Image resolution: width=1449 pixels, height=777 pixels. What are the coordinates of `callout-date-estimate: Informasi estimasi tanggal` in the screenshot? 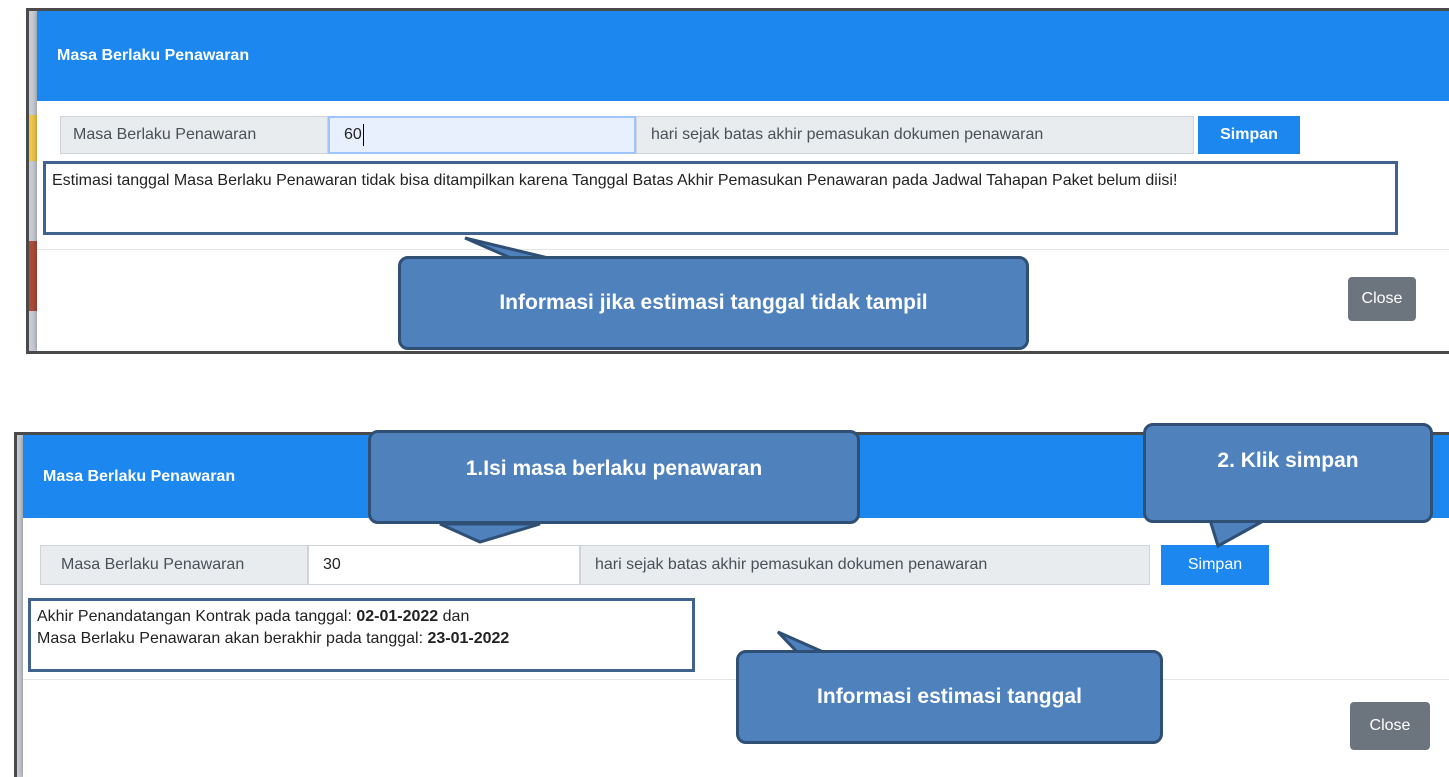 It's located at (949, 697).